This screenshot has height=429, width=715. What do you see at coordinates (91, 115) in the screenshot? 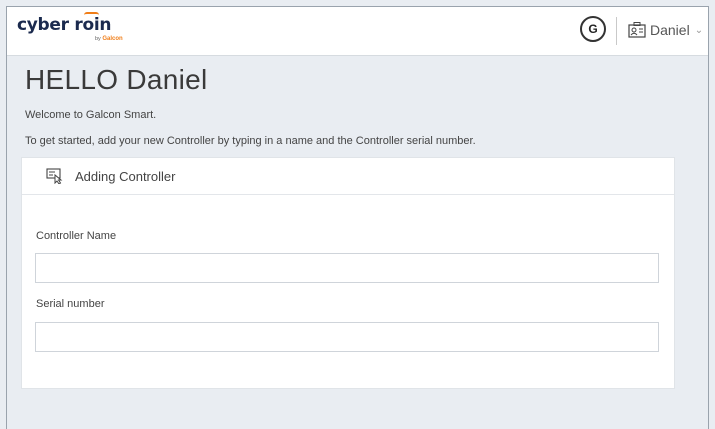
I see `welcome-text: Welcome to Galcon Smart.` at bounding box center [91, 115].